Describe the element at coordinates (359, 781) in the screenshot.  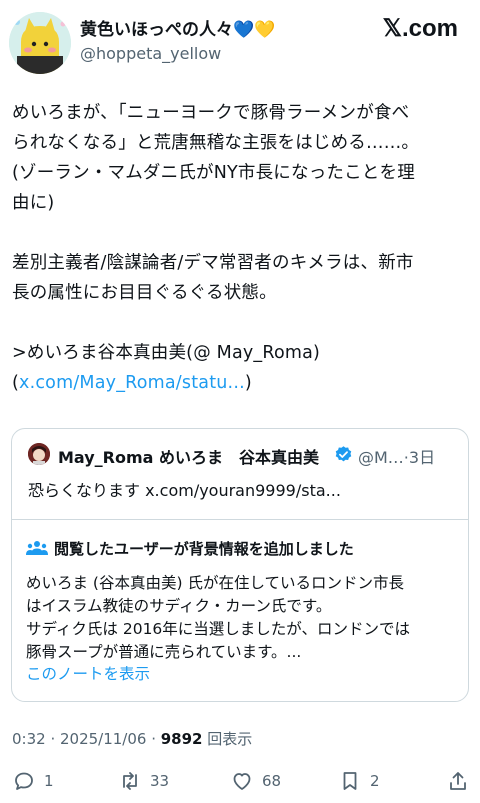
I see `bookmark-button: 2` at that location.